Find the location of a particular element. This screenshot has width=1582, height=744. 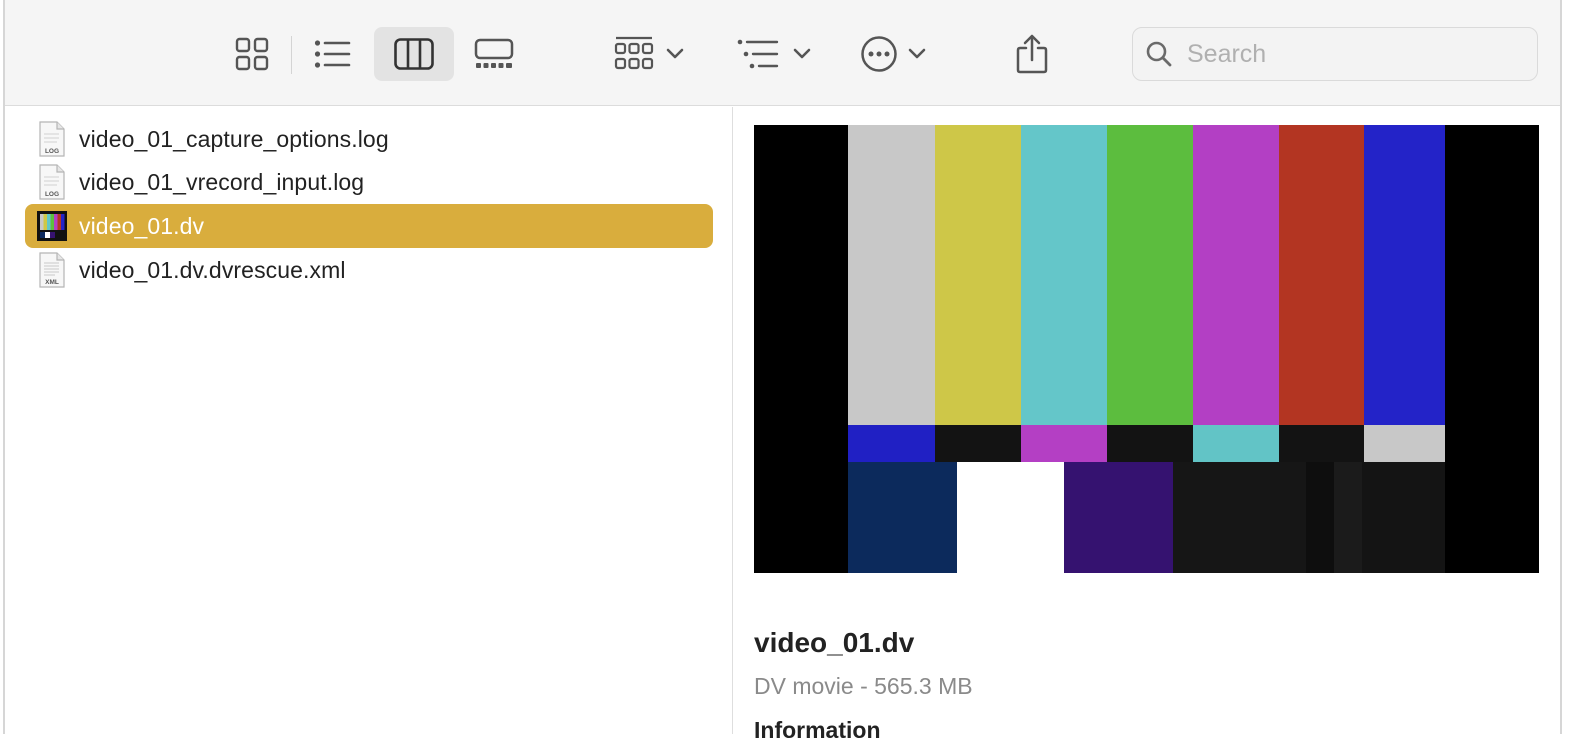

toolbar is located at coordinates (782, 53).